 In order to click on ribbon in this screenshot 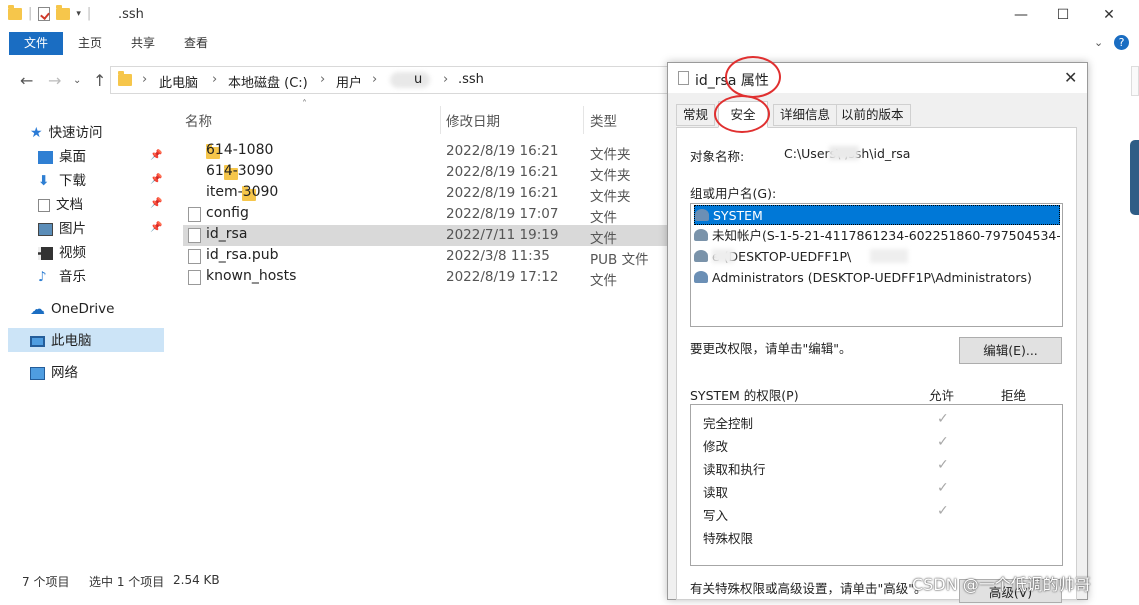, I will do `click(569, 44)`.